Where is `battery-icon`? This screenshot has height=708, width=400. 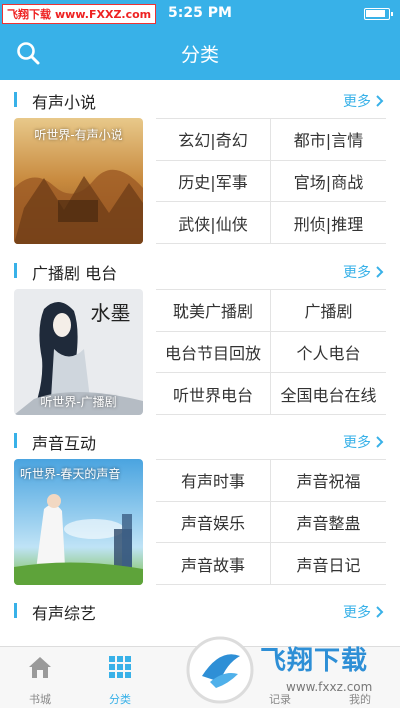 battery-icon is located at coordinates (378, 14).